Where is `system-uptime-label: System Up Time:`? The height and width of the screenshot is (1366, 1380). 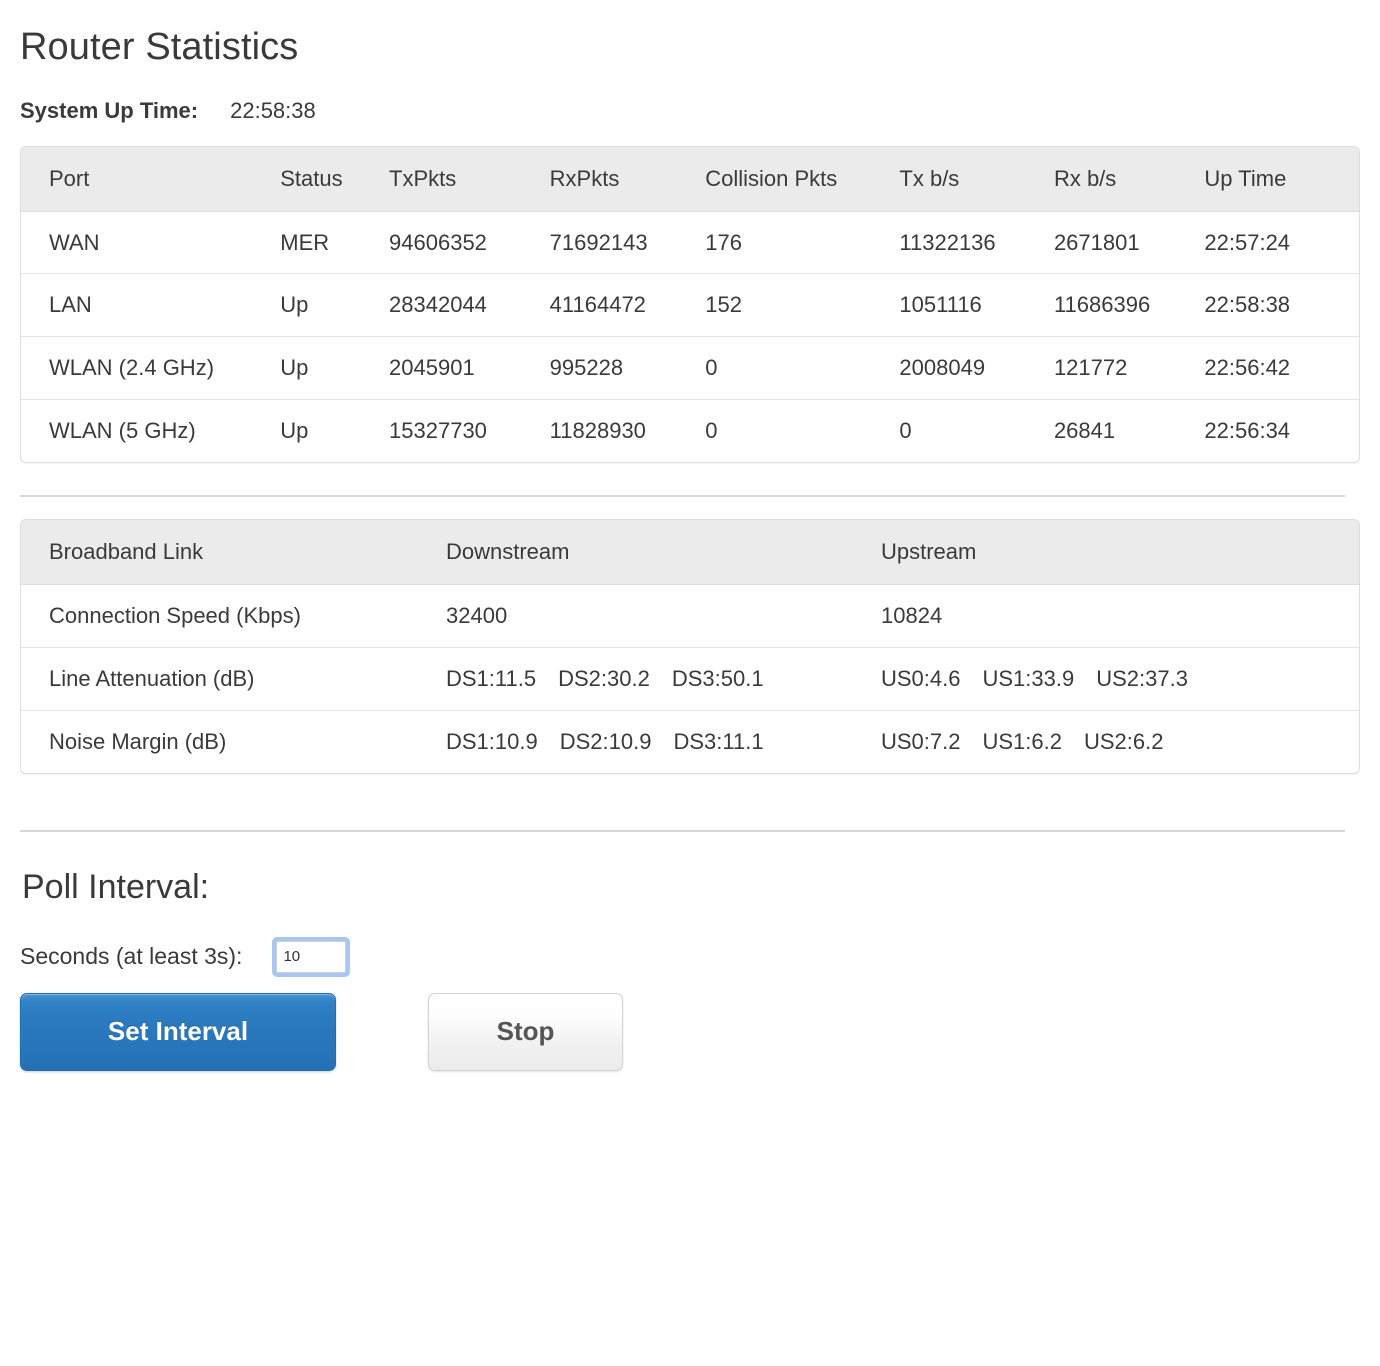 system-uptime-label: System Up Time: is located at coordinates (109, 110).